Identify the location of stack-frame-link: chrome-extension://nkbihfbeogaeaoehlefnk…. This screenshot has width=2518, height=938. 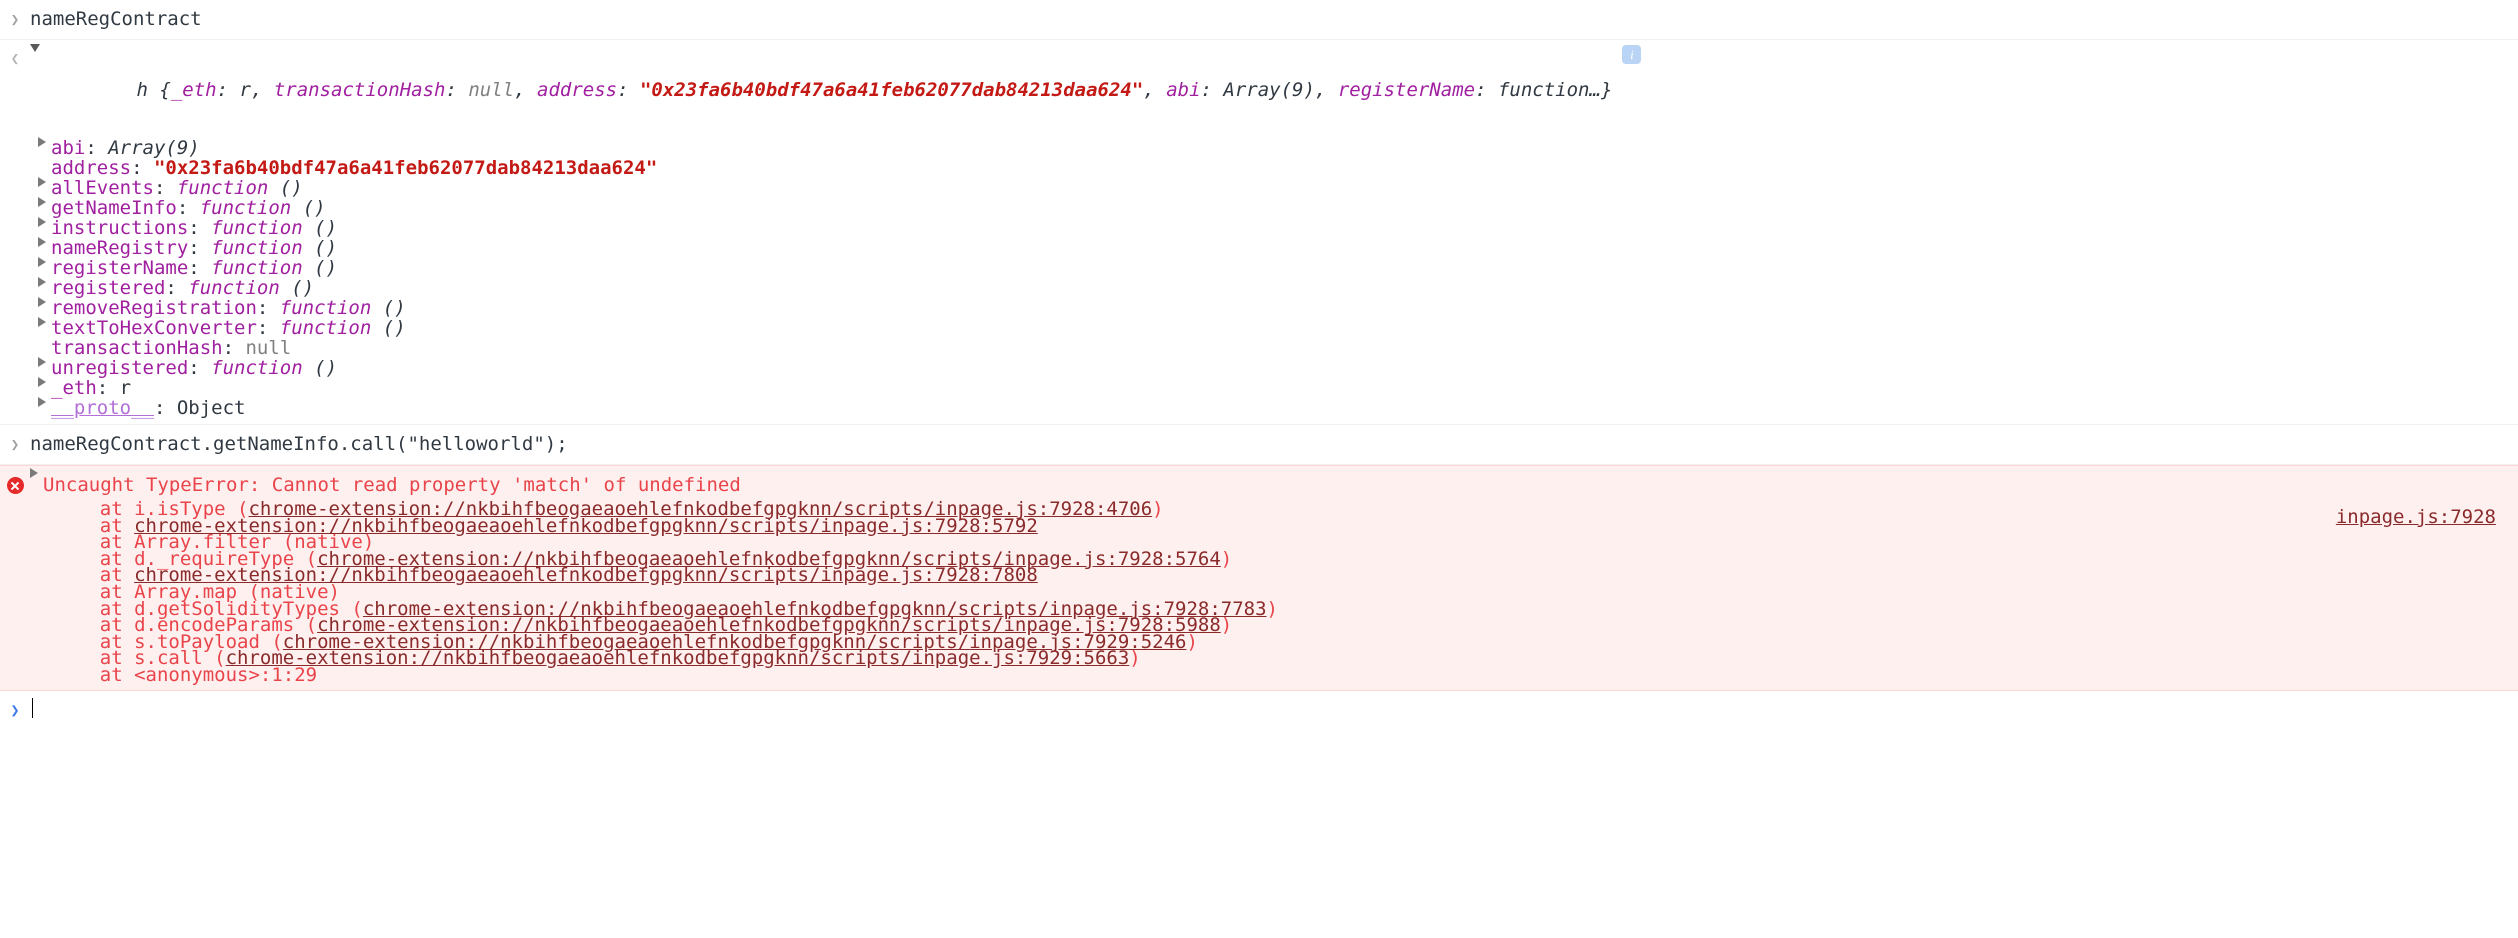
(678, 658).